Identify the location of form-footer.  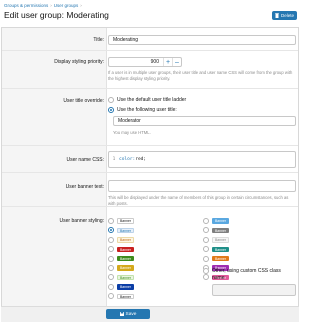
(150, 314).